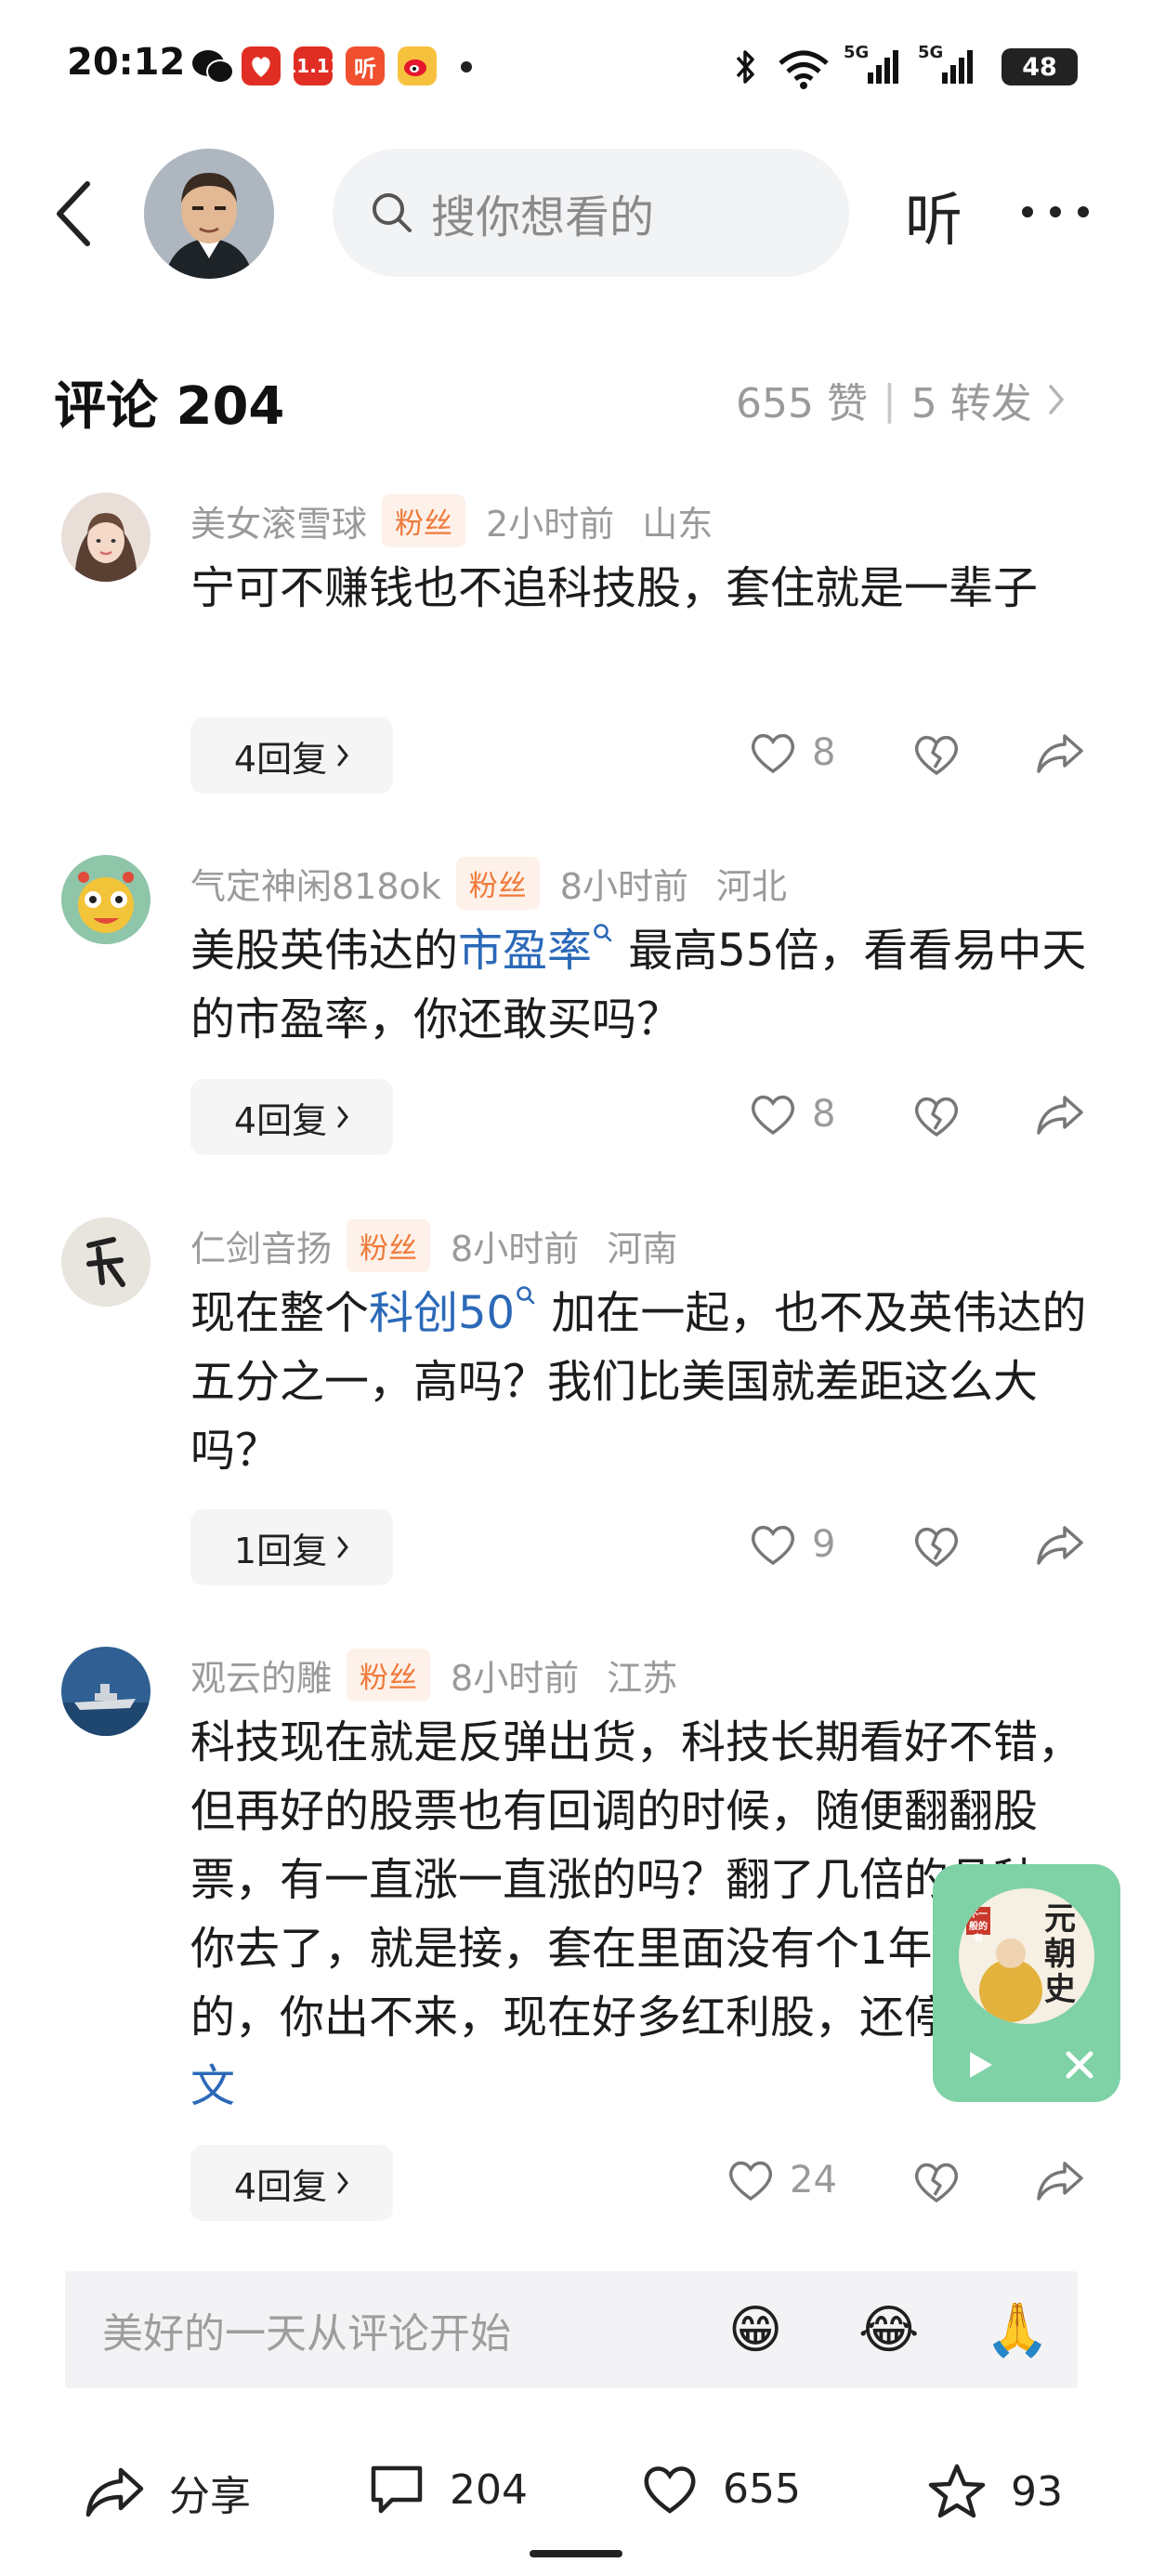  I want to click on signal-5g-icon-2: 5G, so click(946, 66).